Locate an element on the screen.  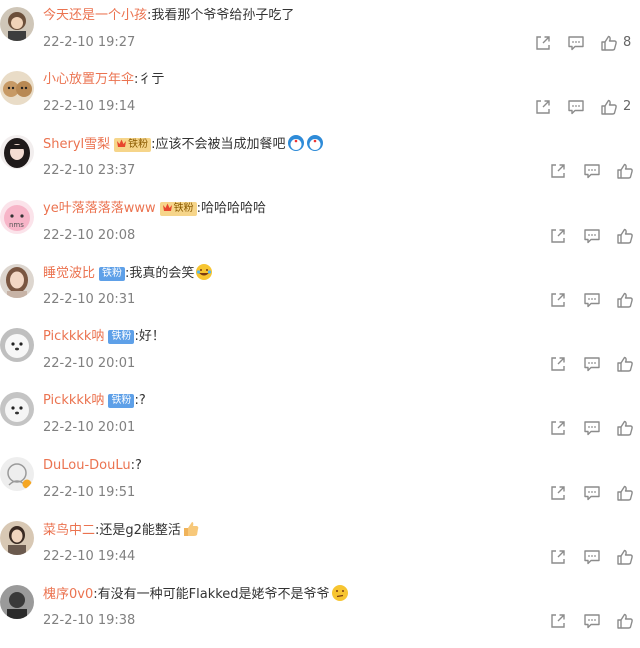
comment-item: Sheryl雪梨 铁粉:应该不会被当成加餐吧 22-2-10 23:37 is located at coordinates (320, 166).